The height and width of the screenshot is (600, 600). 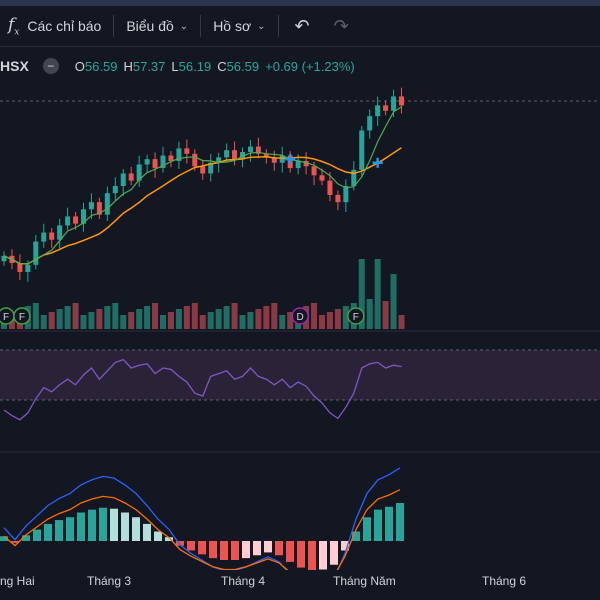 I want to click on chevron-down-icon: ⌄, so click(x=184, y=26).